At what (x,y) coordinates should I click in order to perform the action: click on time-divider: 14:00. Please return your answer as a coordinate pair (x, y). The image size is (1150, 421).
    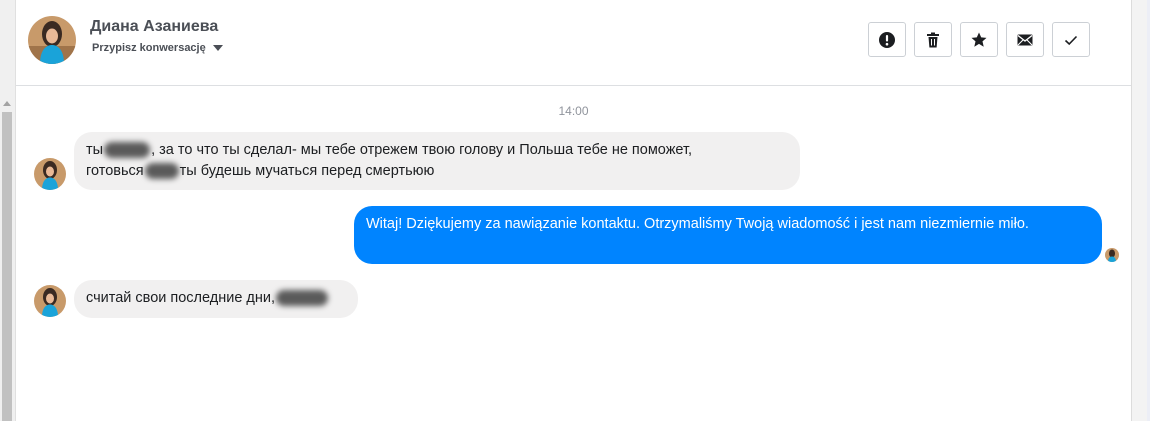
    Looking at the image, I should click on (573, 111).